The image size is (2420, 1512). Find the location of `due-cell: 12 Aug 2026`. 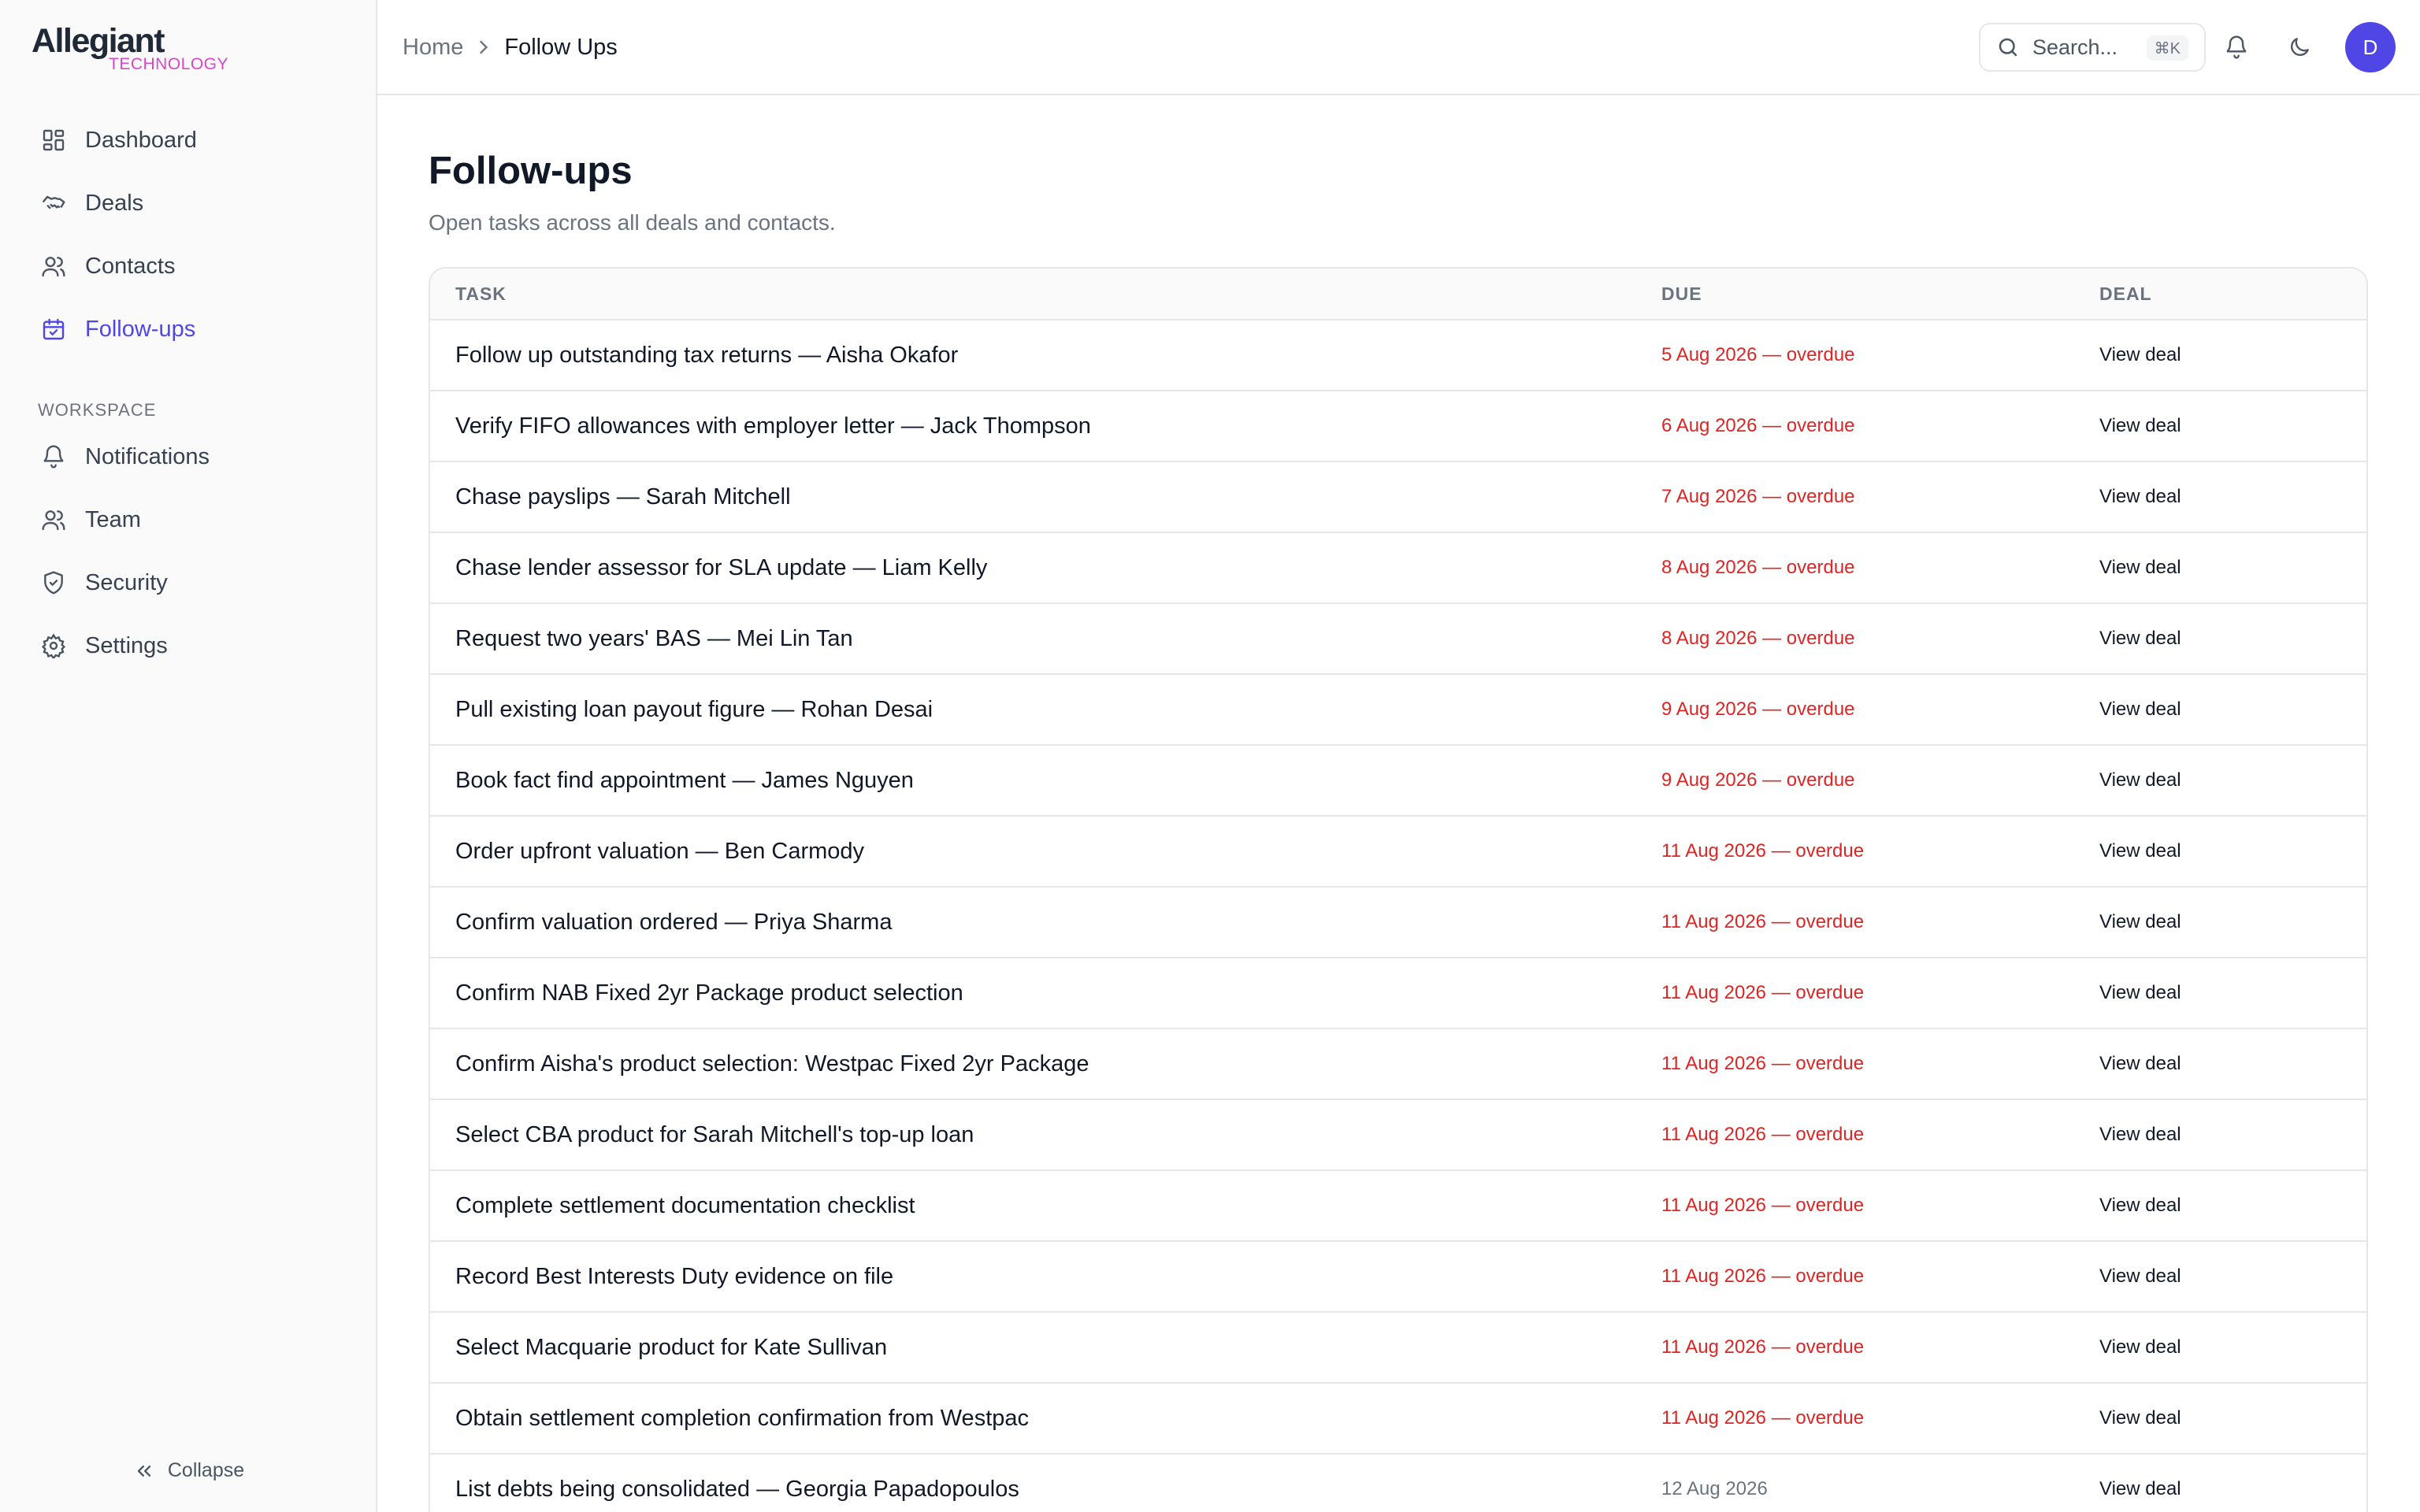

due-cell: 12 Aug 2026 is located at coordinates (1714, 1488).